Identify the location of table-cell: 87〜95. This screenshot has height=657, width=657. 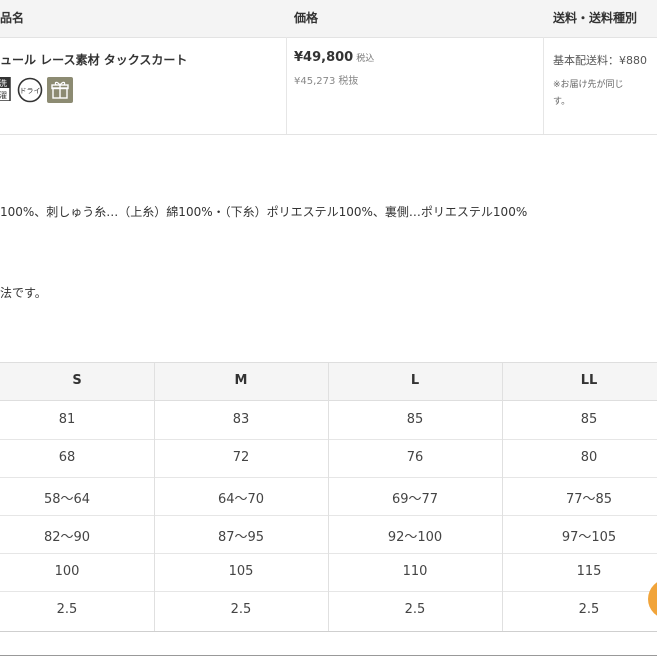
(241, 537).